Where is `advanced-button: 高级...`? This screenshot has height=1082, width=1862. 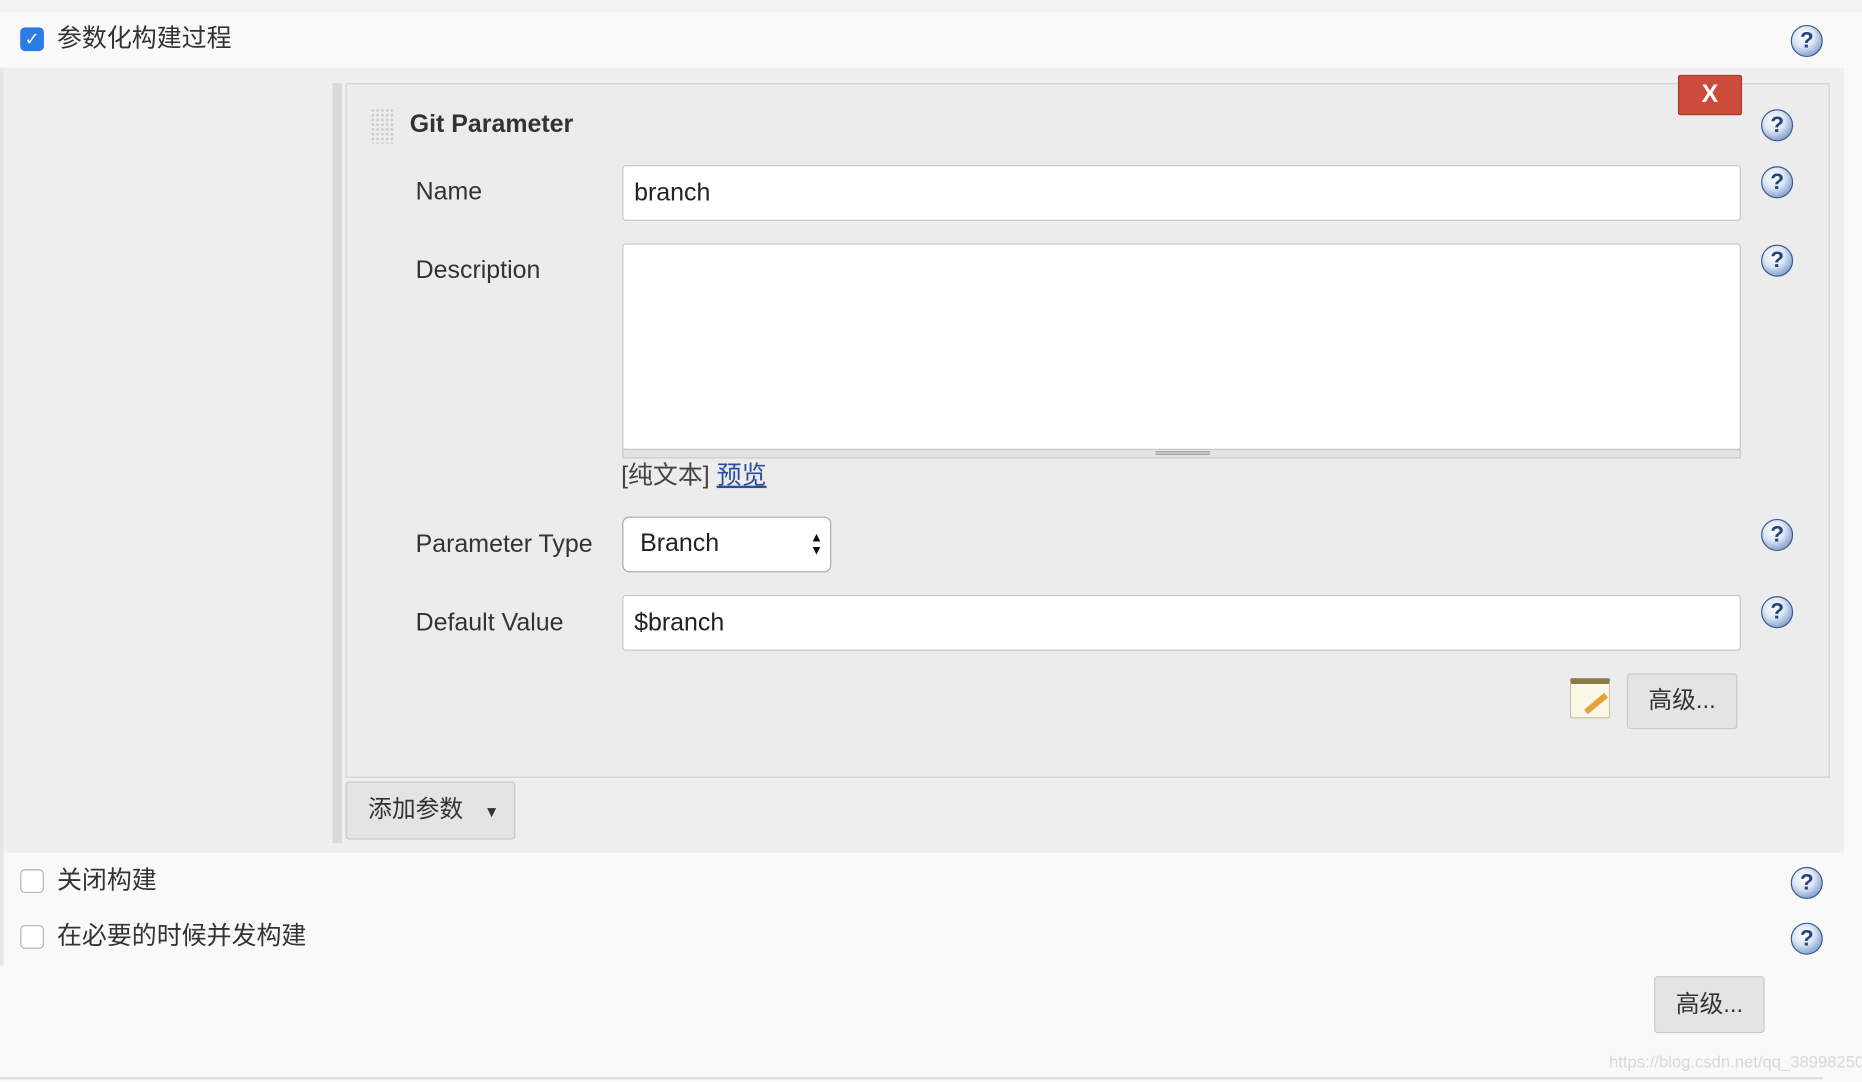 advanced-button: 高级... is located at coordinates (1709, 1005).